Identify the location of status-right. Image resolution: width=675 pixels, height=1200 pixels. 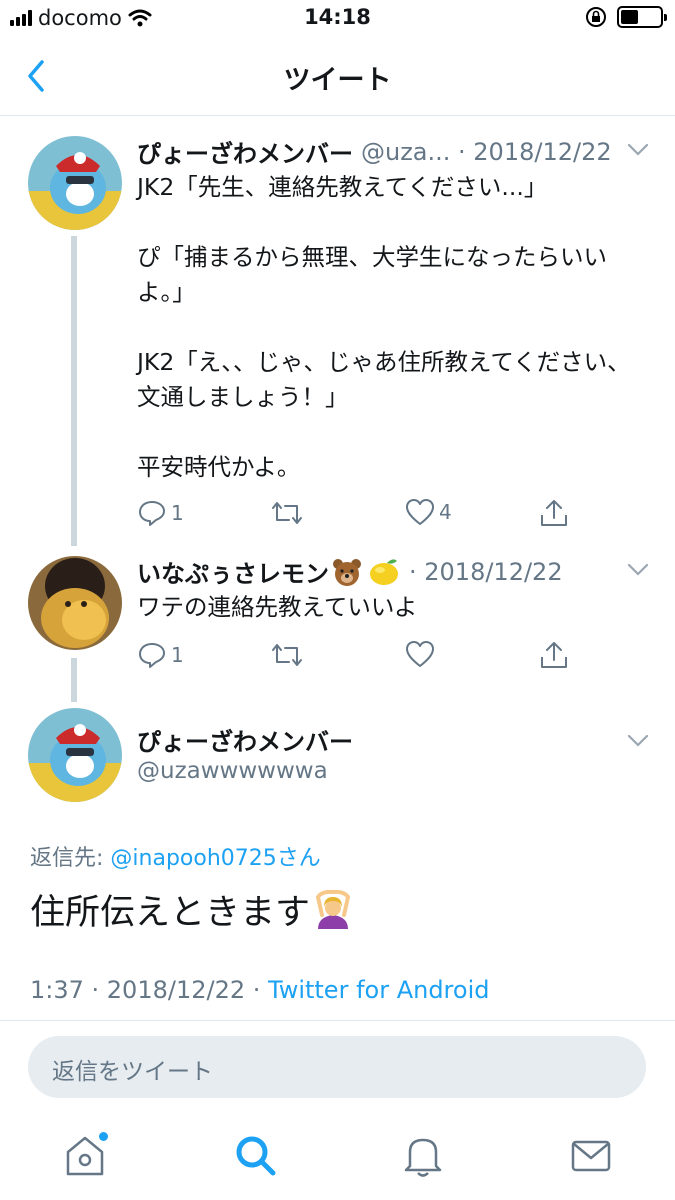
(626, 17).